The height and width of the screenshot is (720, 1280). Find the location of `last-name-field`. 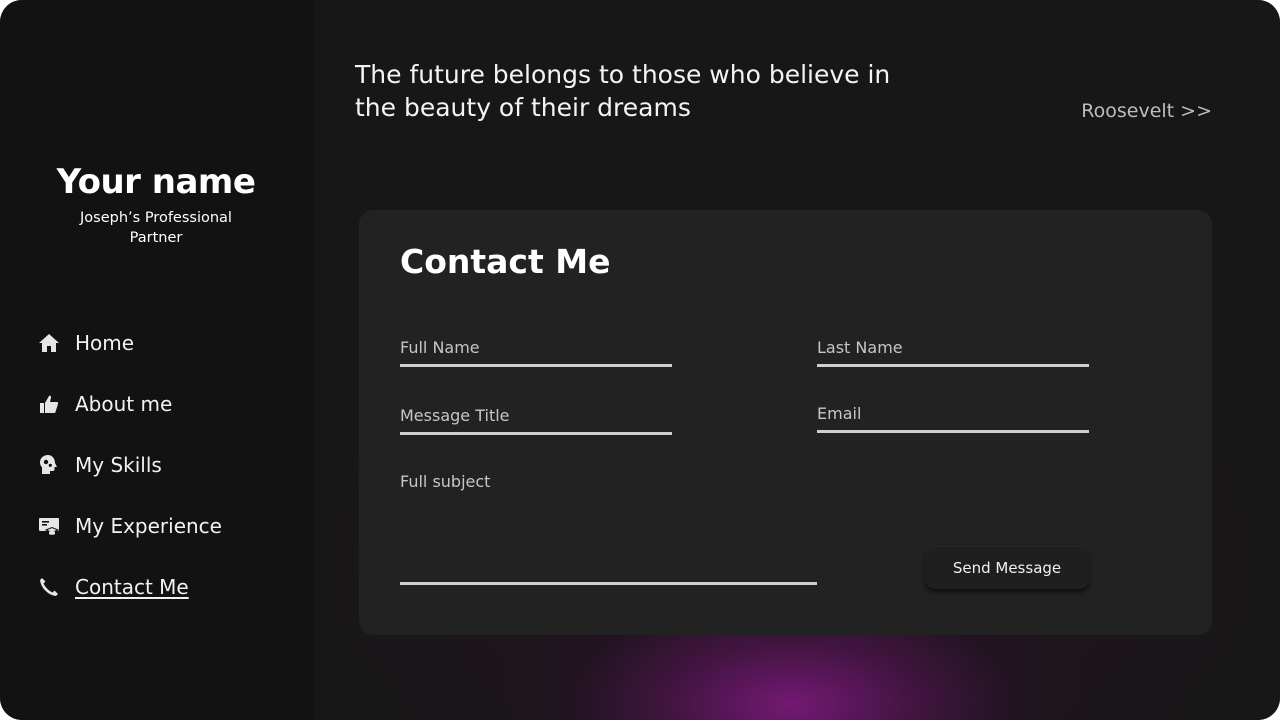

last-name-field is located at coordinates (953, 348).